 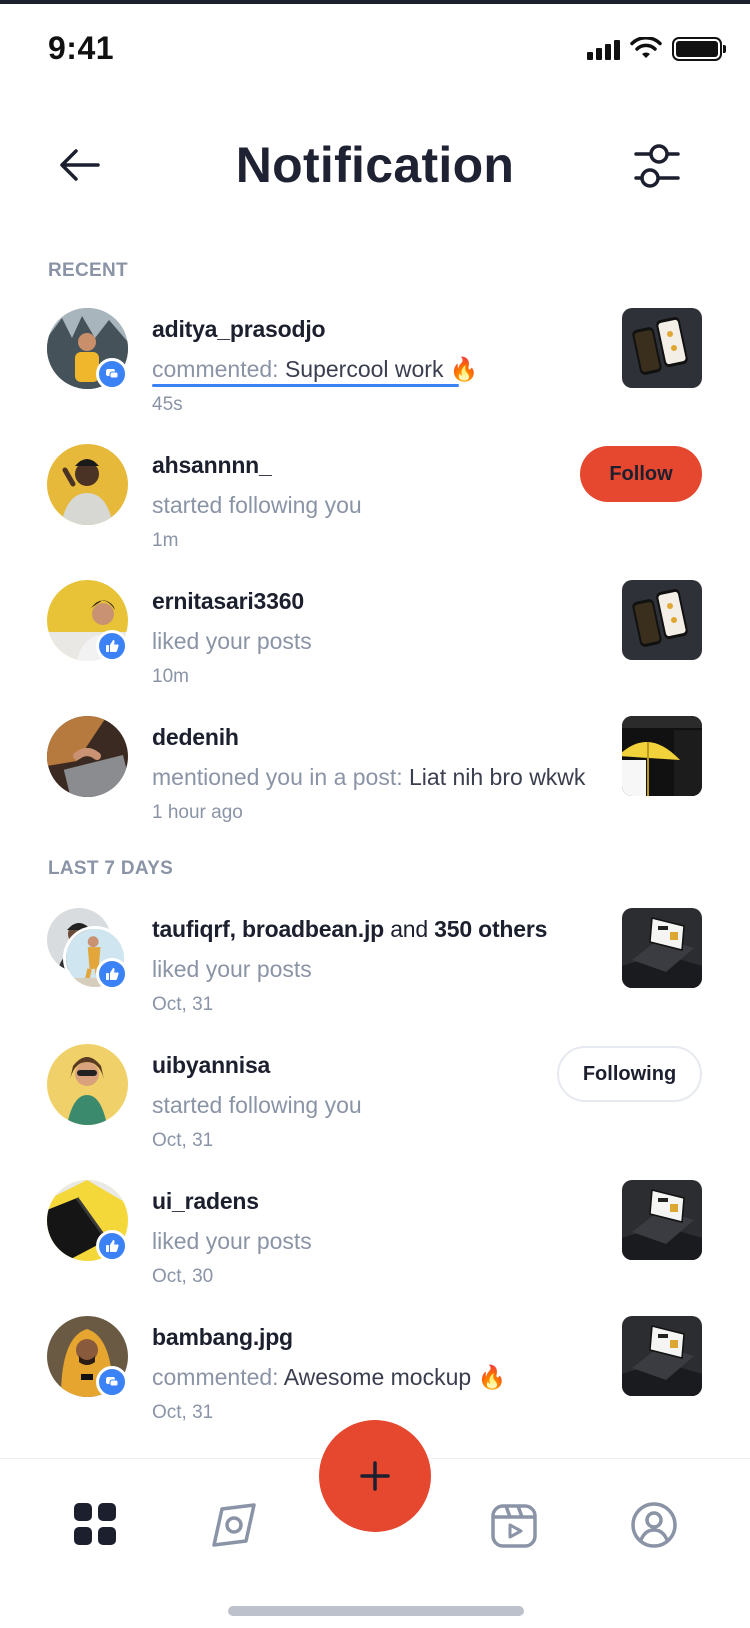 I want to click on reels-icon, so click(x=514, y=1525).